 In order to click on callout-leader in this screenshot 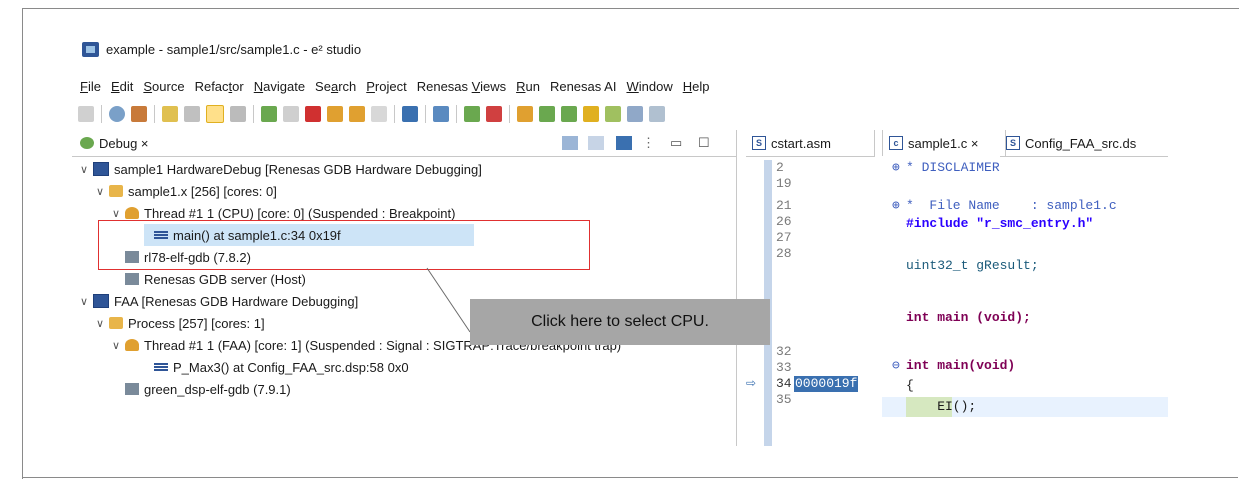, I will do `click(448, 300)`.